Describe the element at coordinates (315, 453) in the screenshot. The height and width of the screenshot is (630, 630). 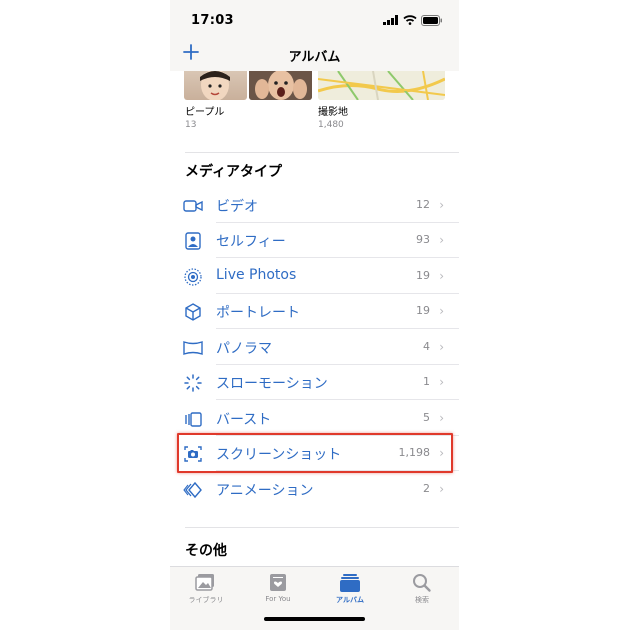
I see `screenshot-row-highlight` at that location.